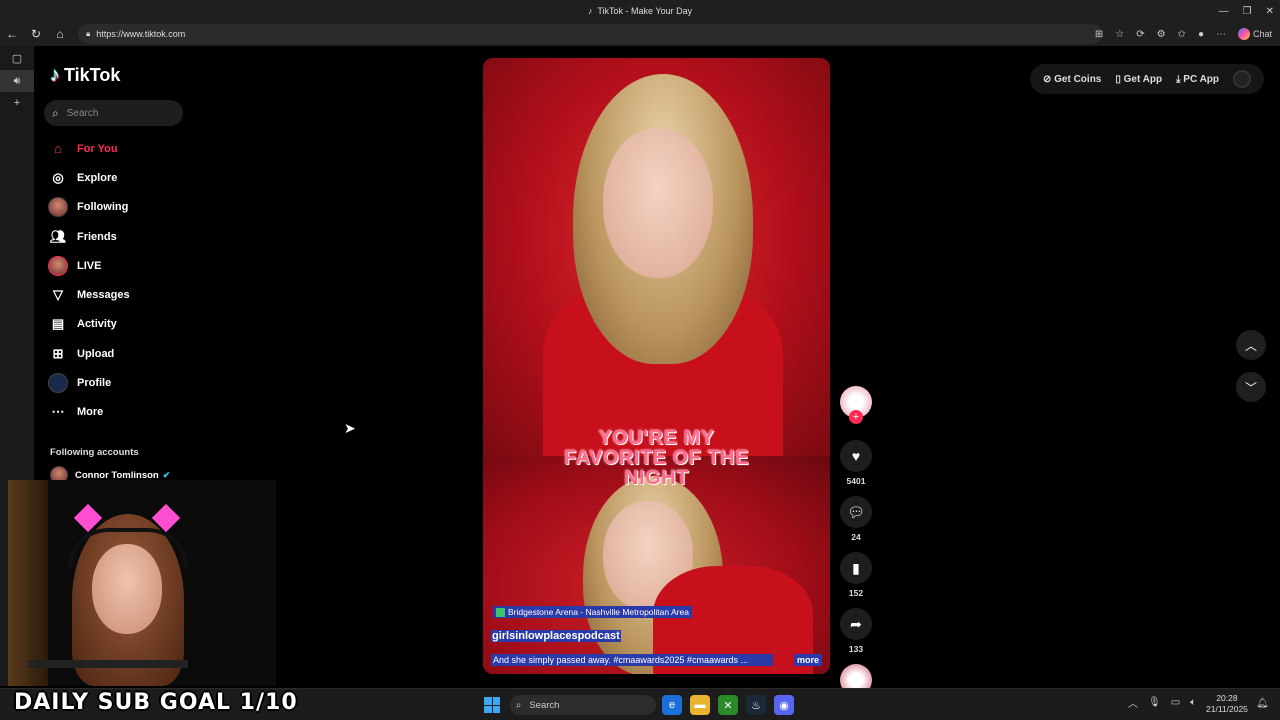  Describe the element at coordinates (1197, 79) in the screenshot. I see `pc-app-button: ⤓ PC App` at that location.